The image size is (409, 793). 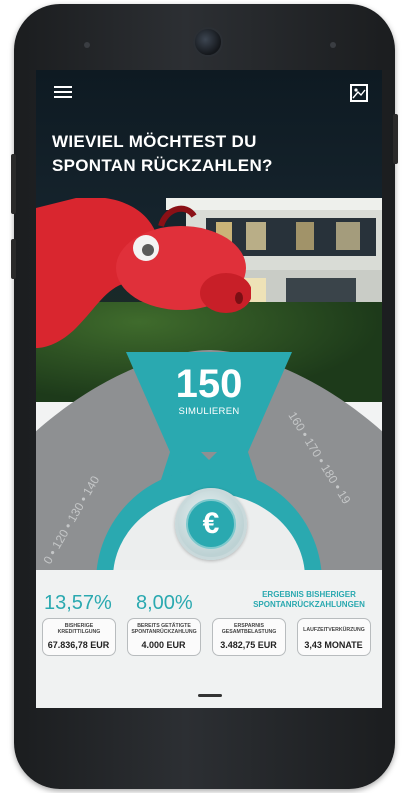 I want to click on stat-card-value: 3,43 MONATE, so click(x=333, y=645).